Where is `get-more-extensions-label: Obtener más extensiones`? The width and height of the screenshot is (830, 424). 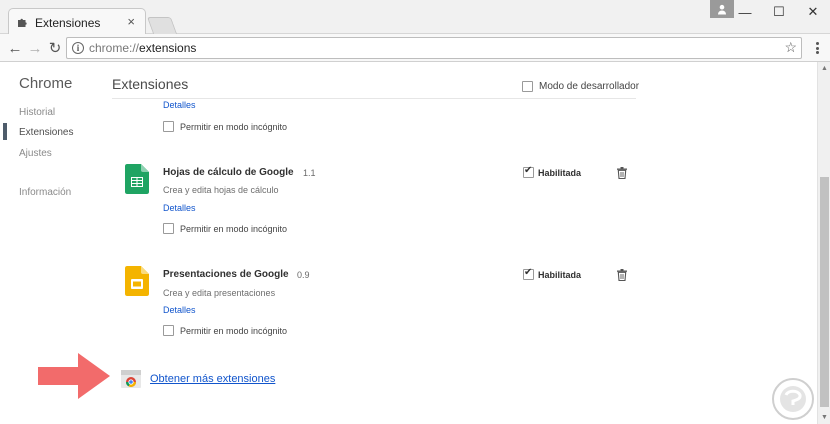
get-more-extensions-label: Obtener más extensiones is located at coordinates (212, 379).